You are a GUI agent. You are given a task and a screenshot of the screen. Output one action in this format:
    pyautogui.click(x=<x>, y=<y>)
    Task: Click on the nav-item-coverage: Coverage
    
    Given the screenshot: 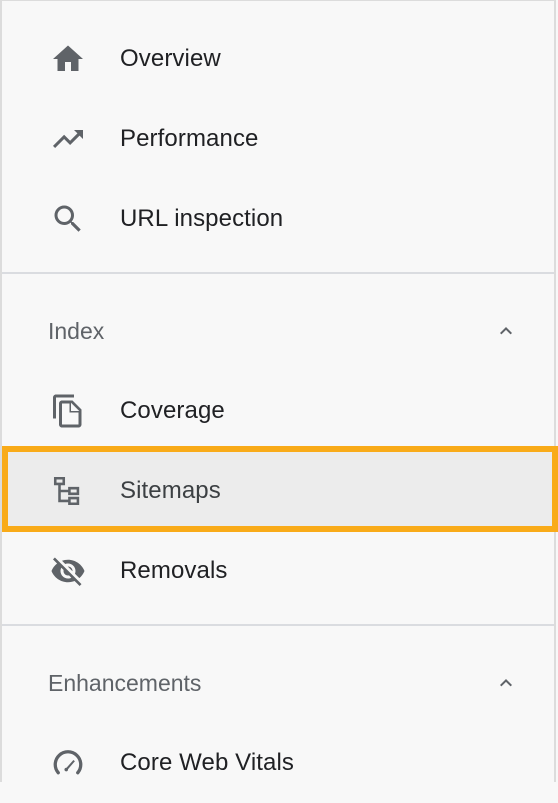 What is the action you would take?
    pyautogui.click(x=278, y=411)
    